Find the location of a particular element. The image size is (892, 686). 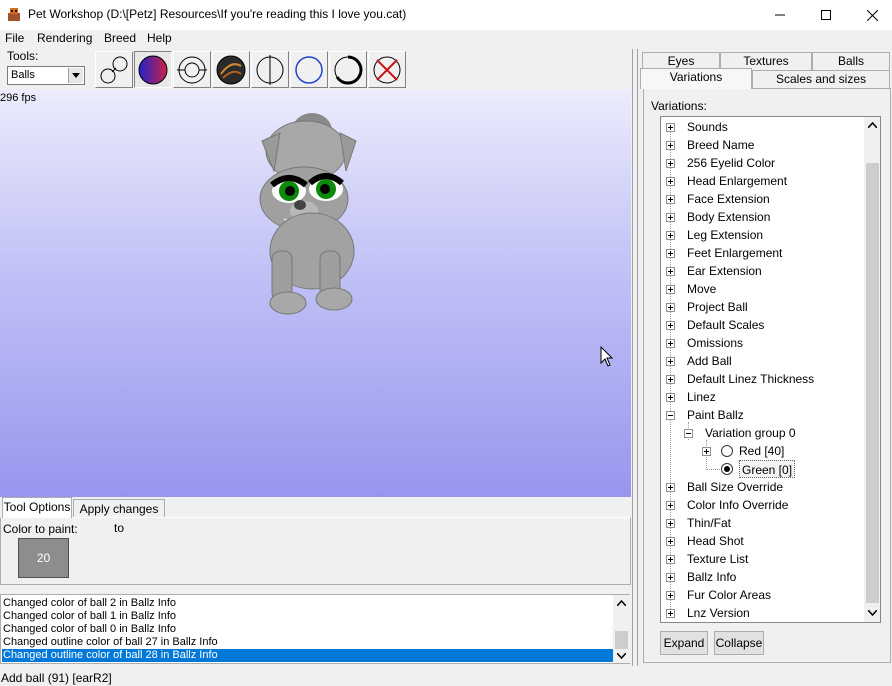

tree-item: Texture List is located at coordinates (717, 559).